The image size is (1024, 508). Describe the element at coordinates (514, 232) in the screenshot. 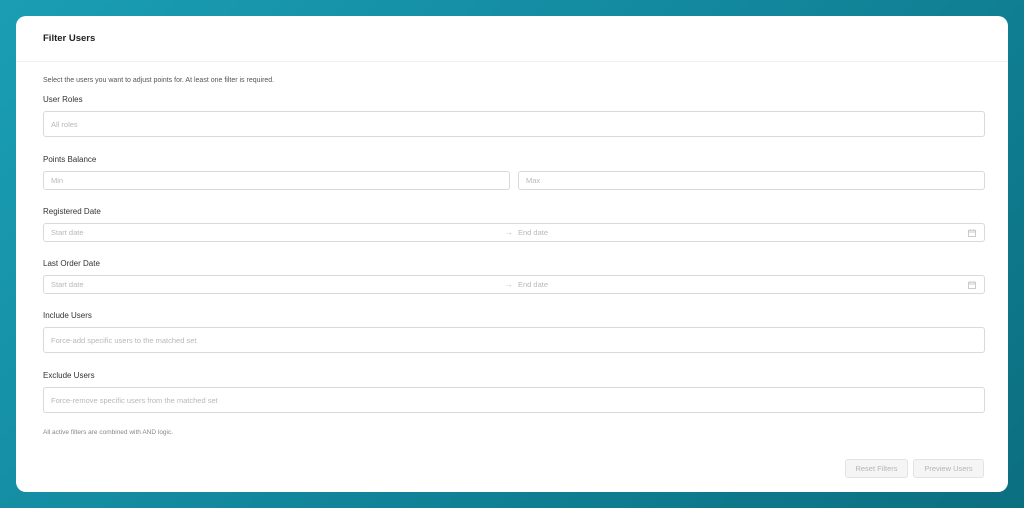

I see `registered-date-range-picker: Start date → End date` at that location.